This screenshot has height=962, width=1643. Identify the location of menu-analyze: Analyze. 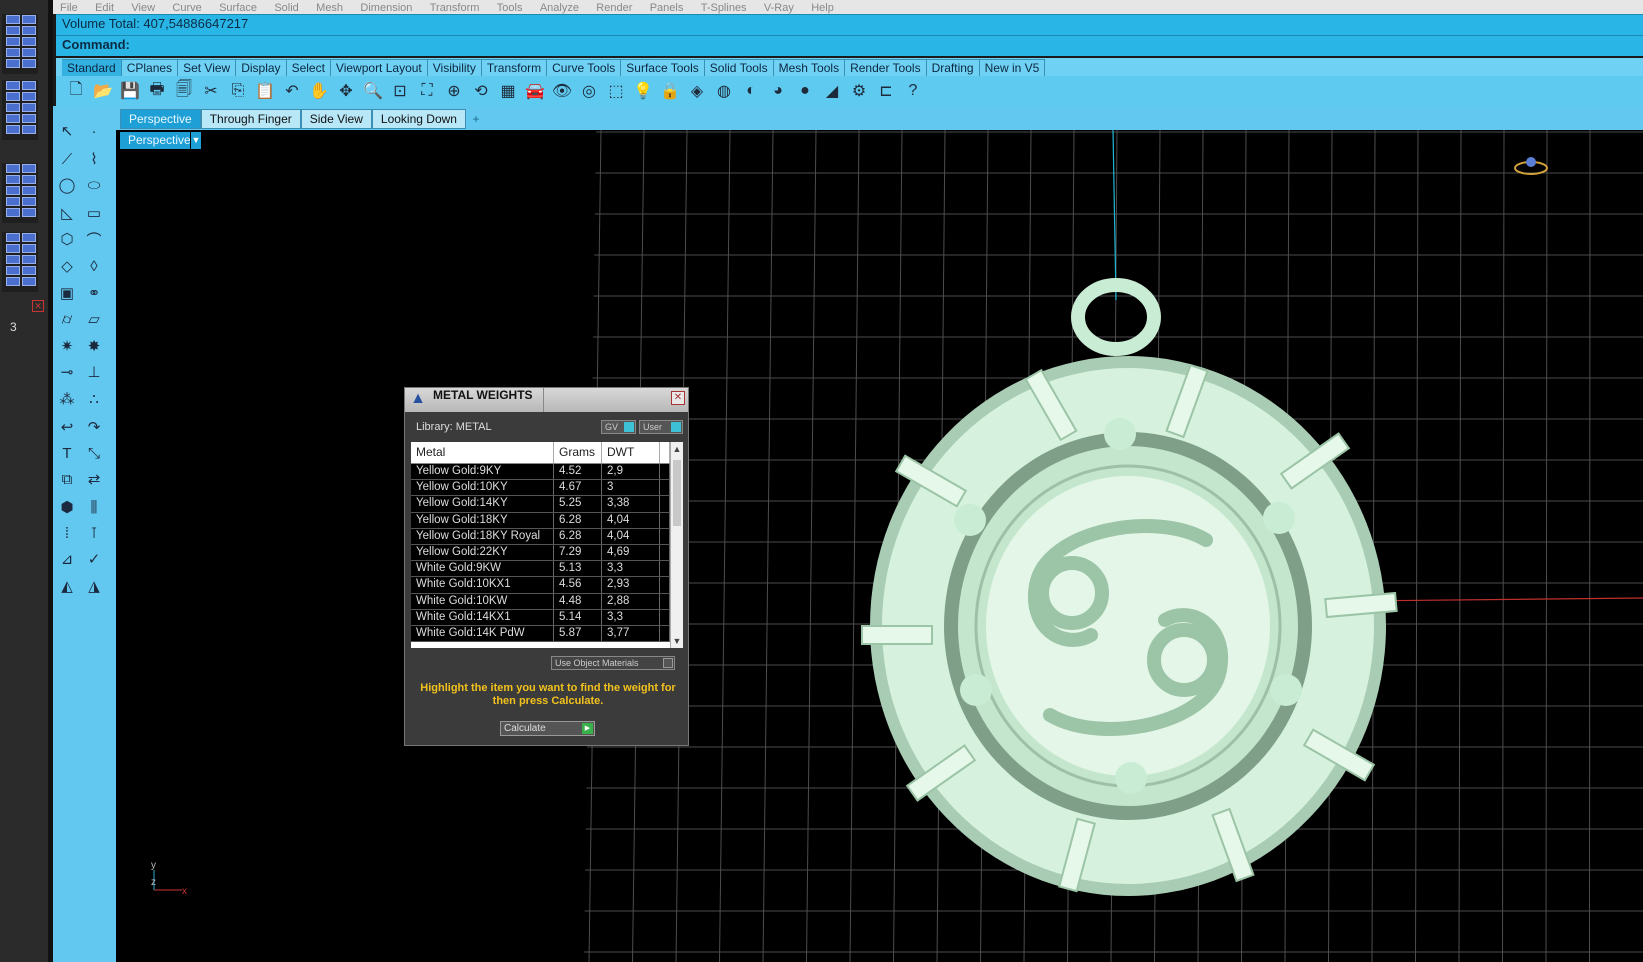
(559, 8).